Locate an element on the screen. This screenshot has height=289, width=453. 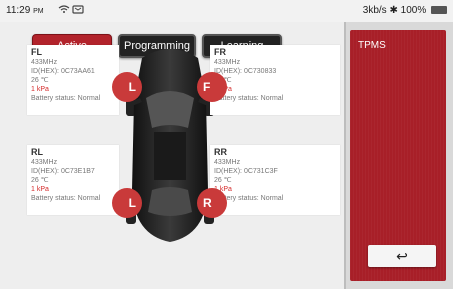
network-speed: 3kb/s is located at coordinates (374, 10).